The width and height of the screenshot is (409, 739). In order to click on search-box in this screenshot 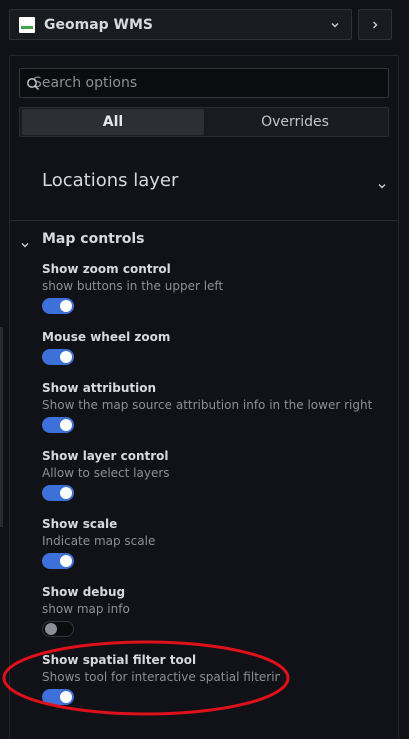, I will do `click(204, 83)`.